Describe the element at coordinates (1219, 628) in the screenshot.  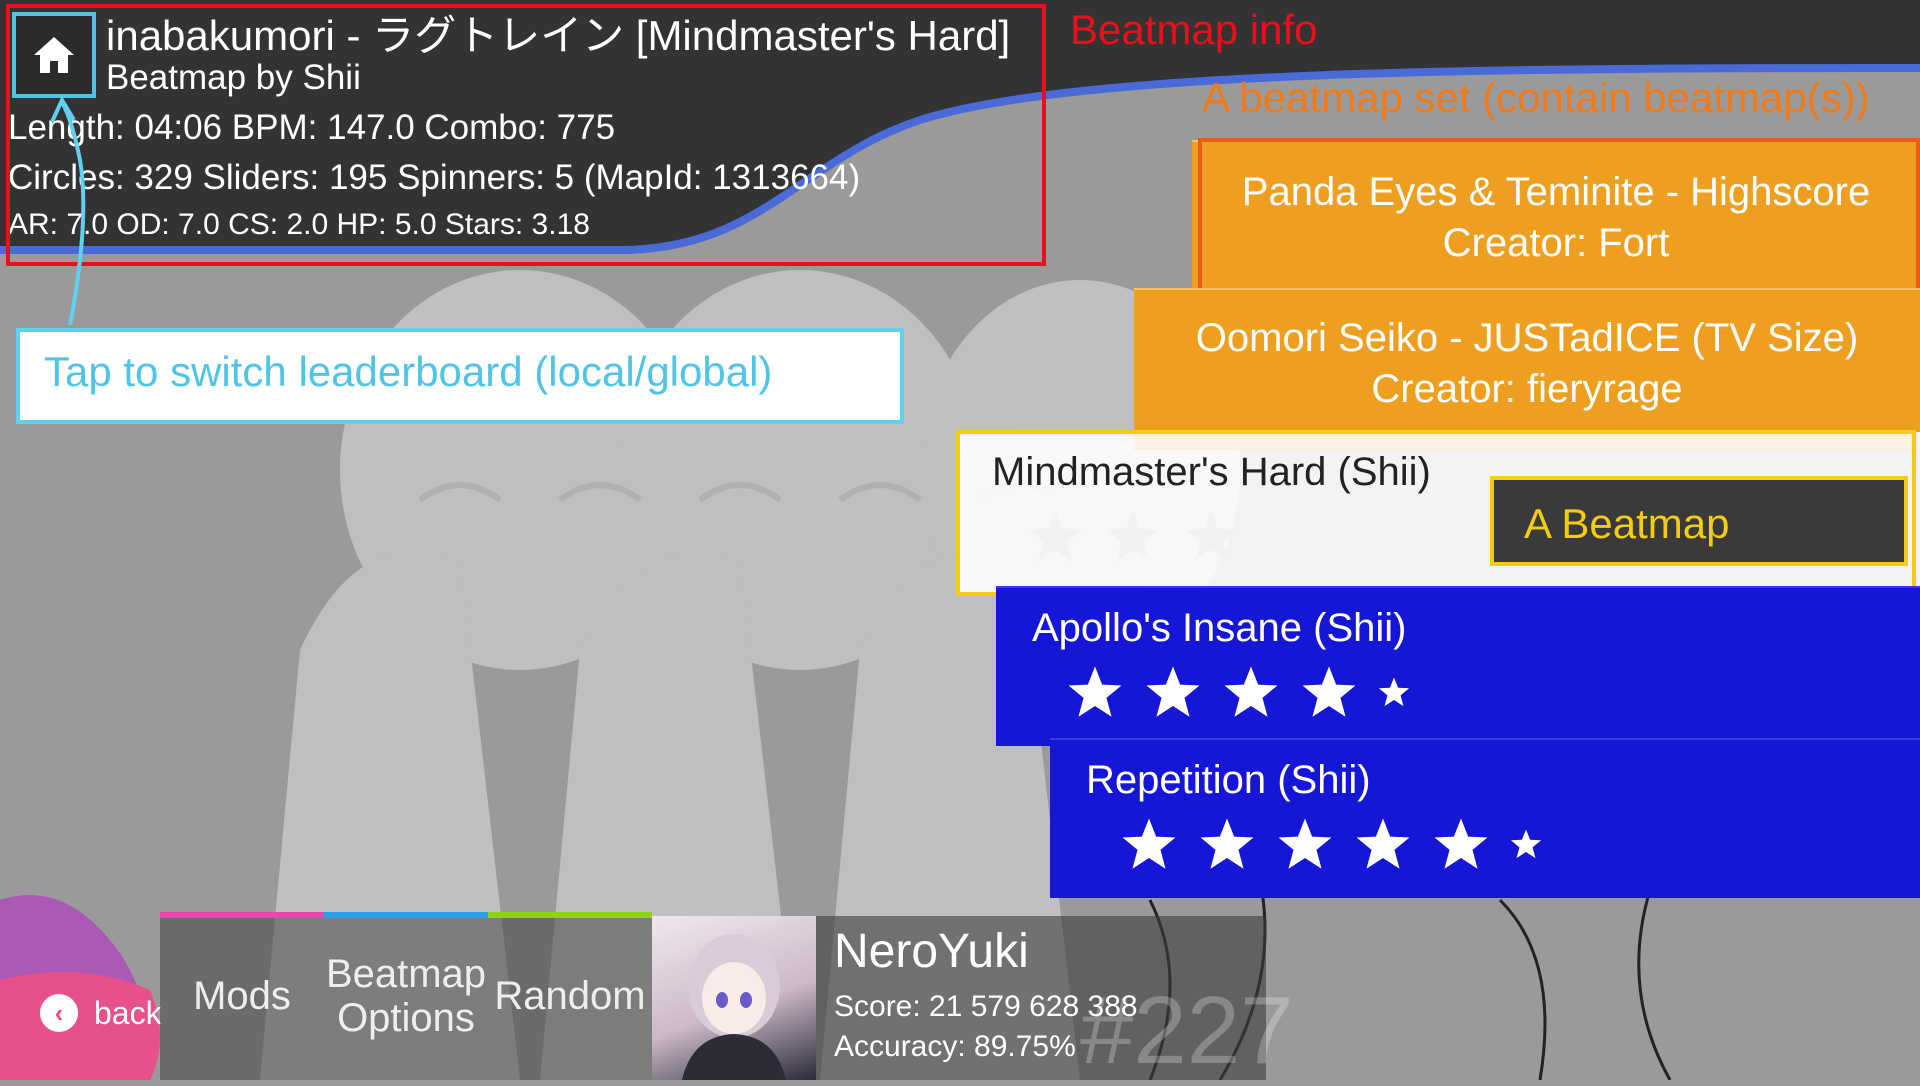
I see `difficulty-name: Apollo's Insane (Shii)` at that location.